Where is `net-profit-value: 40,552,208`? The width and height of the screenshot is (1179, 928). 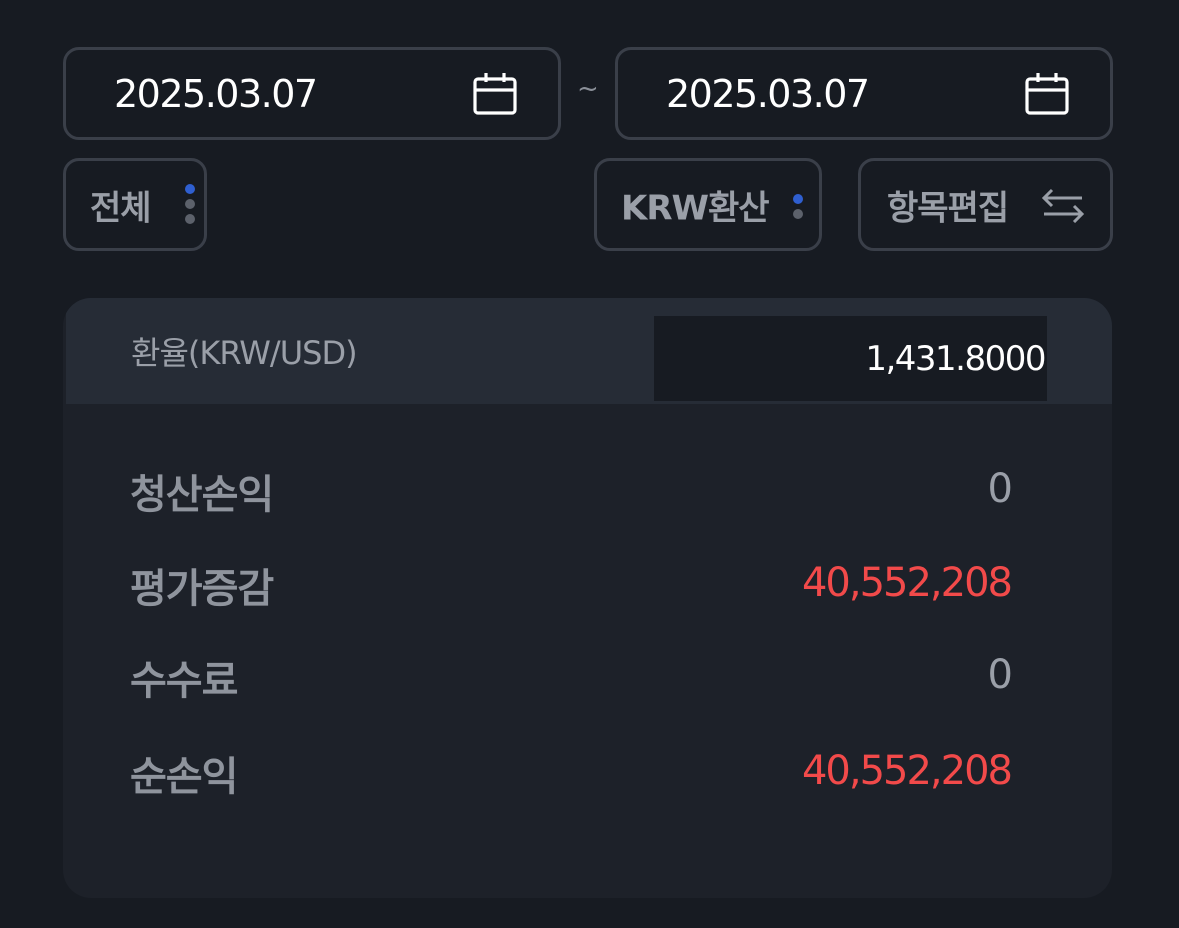 net-profit-value: 40,552,208 is located at coordinates (907, 771).